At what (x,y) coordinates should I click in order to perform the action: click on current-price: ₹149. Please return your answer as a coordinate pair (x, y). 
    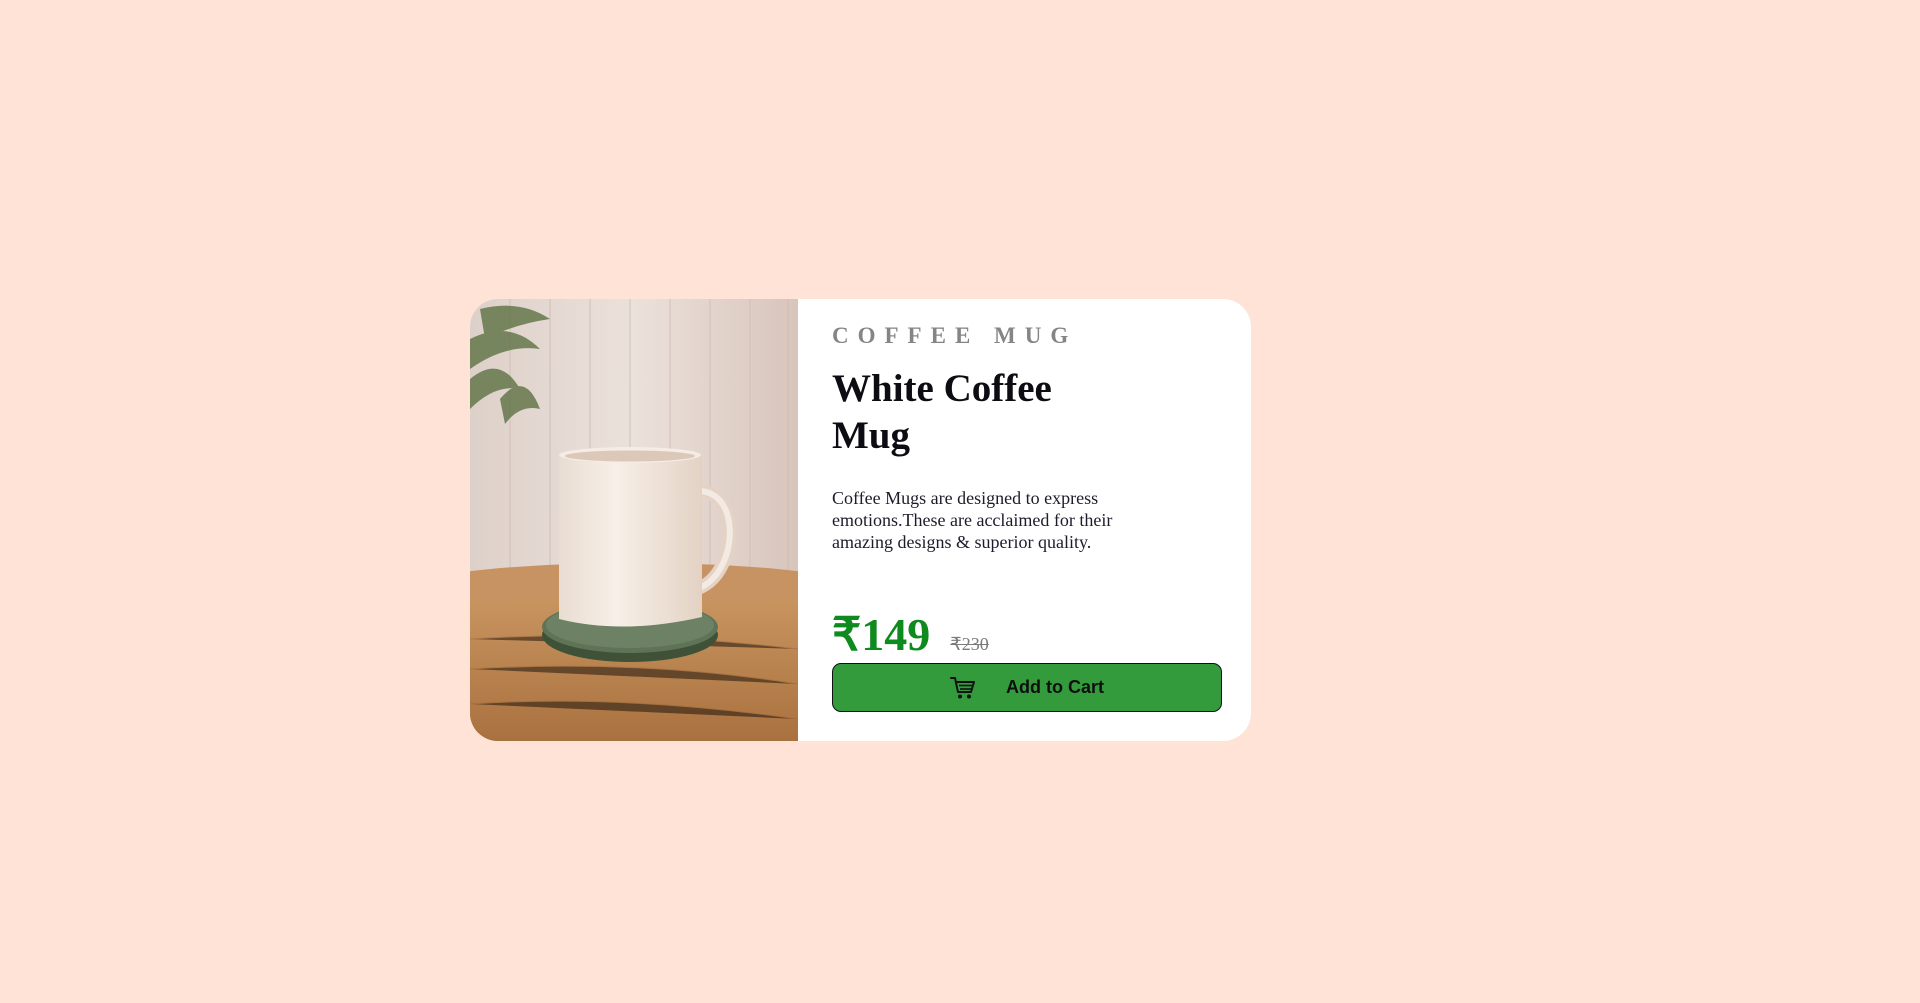
    Looking at the image, I should click on (881, 634).